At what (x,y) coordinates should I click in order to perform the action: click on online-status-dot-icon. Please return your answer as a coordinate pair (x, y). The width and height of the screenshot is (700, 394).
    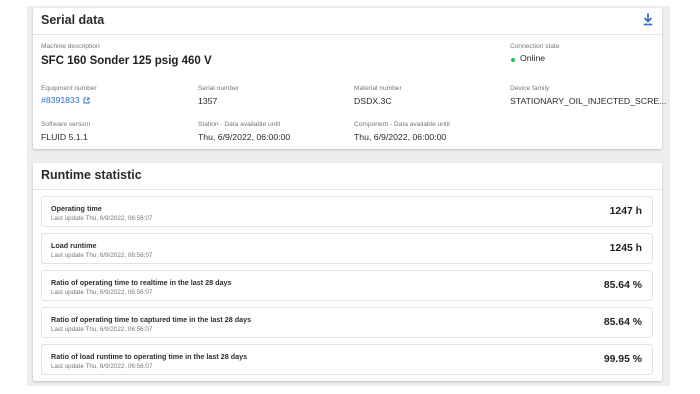
    Looking at the image, I should click on (513, 60).